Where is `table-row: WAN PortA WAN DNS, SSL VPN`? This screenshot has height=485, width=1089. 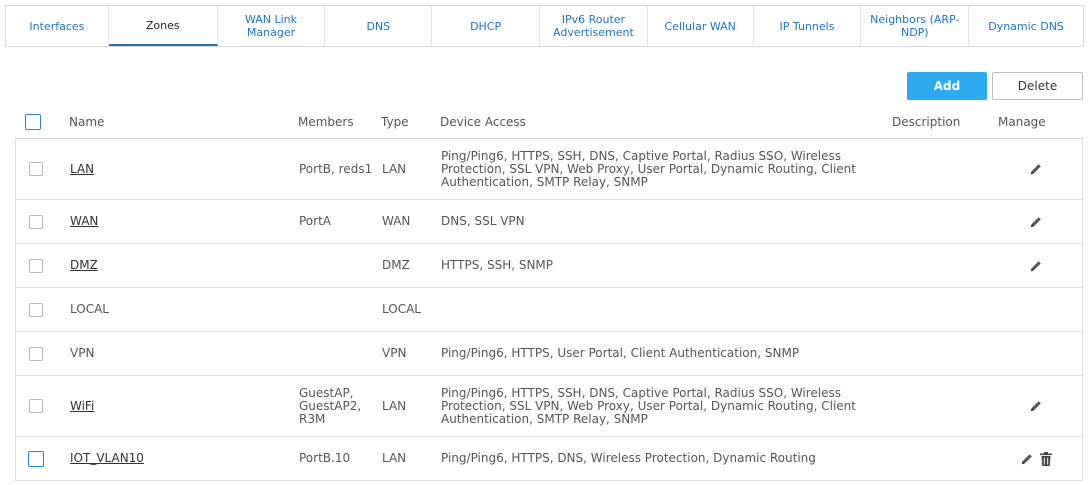 table-row: WAN PortA WAN DNS, SSL VPN is located at coordinates (549, 222).